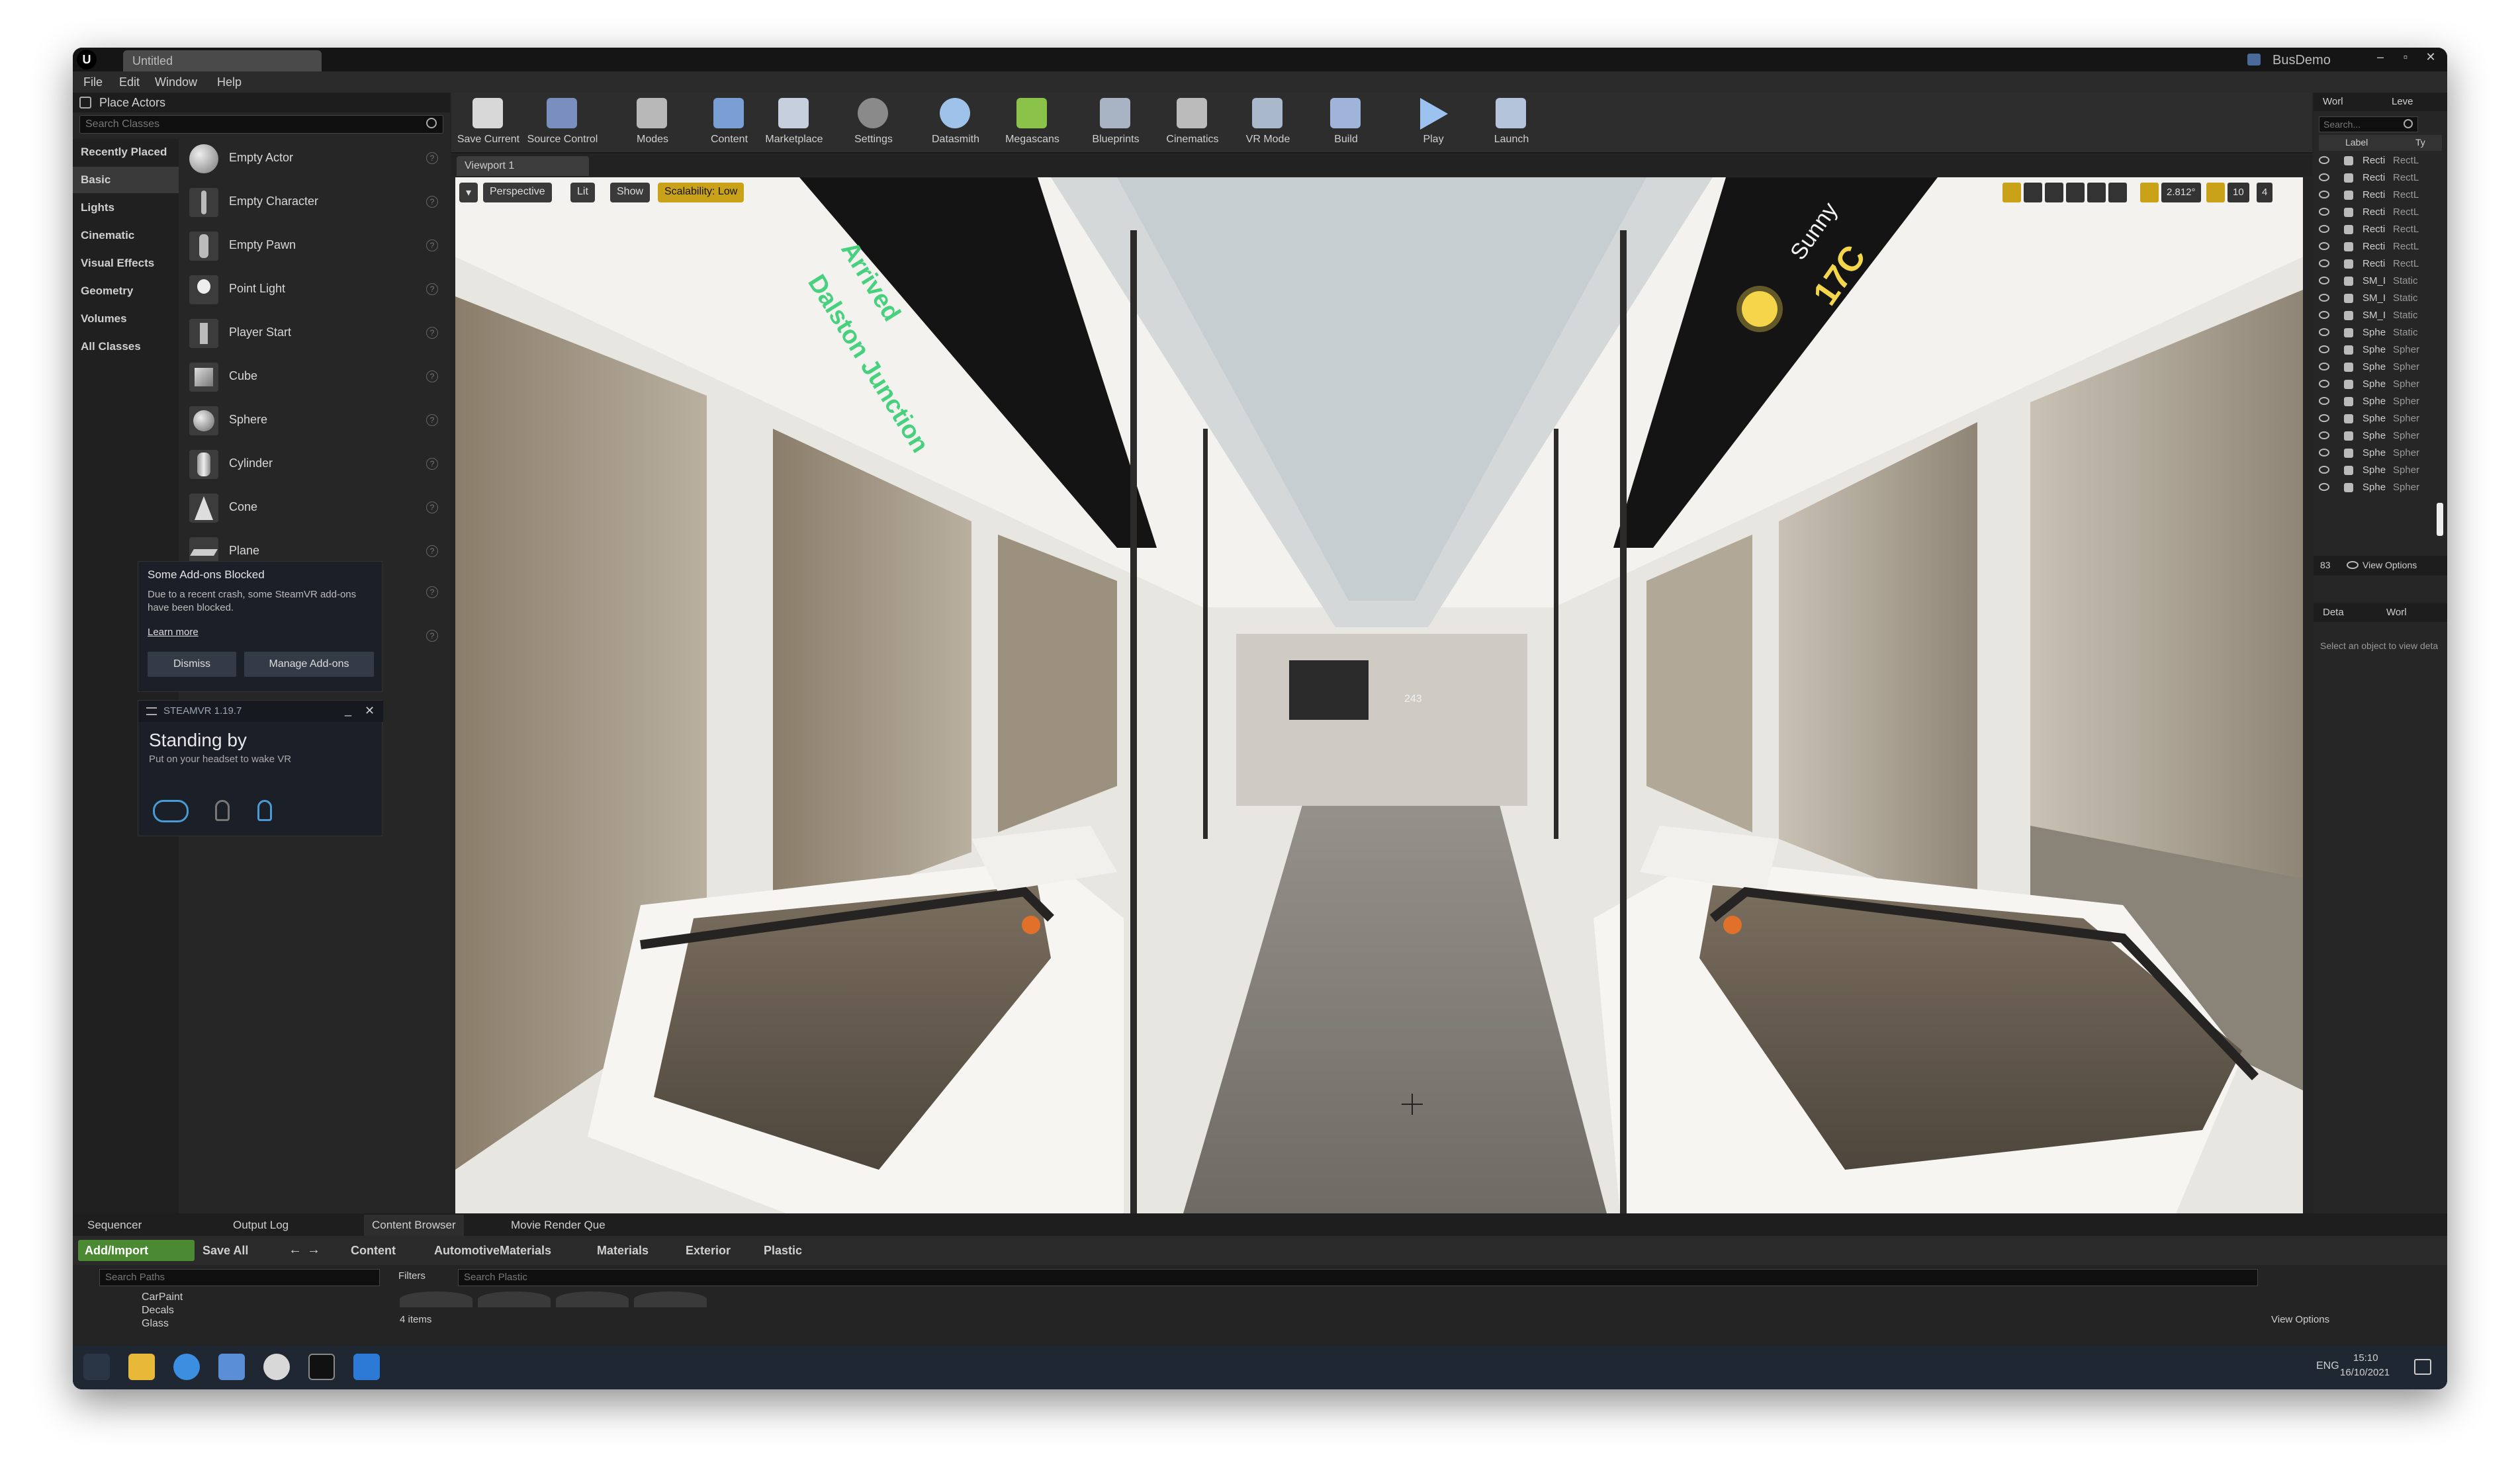 This screenshot has width=2520, height=1482. Describe the element at coordinates (313, 1250) in the screenshot. I see `forward-arrow-icon: →` at that location.